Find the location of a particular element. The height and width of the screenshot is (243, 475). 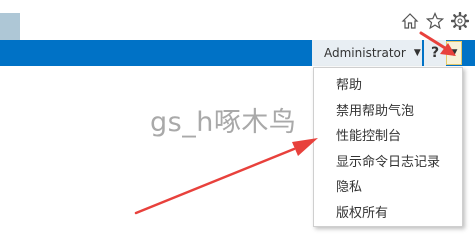

arrow-to-help-dropdown is located at coordinates (437, 43).